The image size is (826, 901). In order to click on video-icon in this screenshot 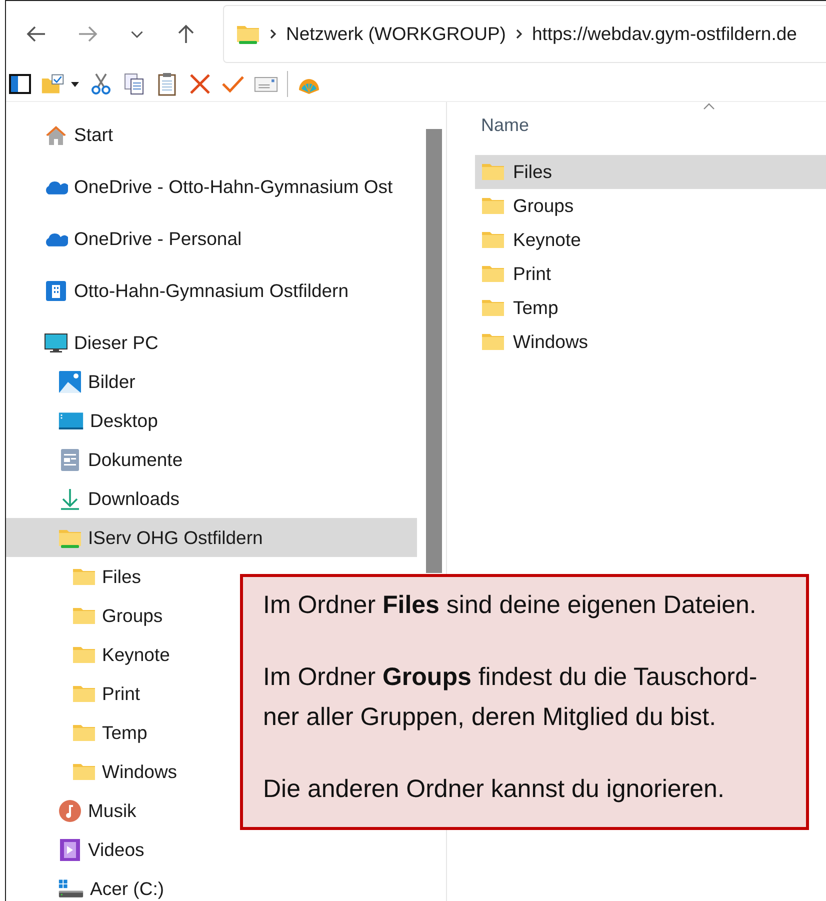, I will do `click(70, 850)`.